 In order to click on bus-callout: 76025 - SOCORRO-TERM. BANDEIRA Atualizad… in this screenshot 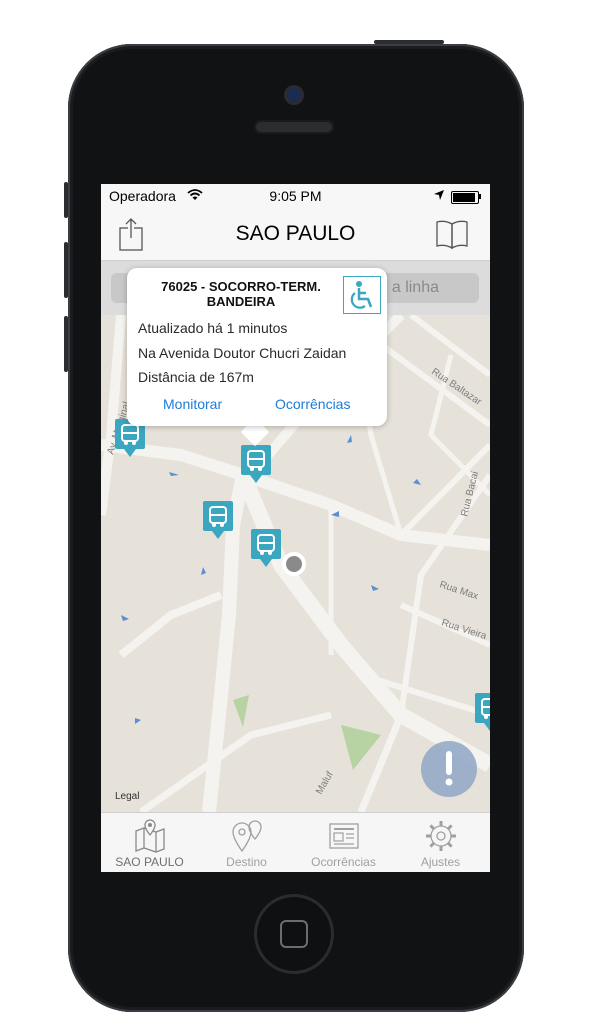, I will do `click(257, 347)`.